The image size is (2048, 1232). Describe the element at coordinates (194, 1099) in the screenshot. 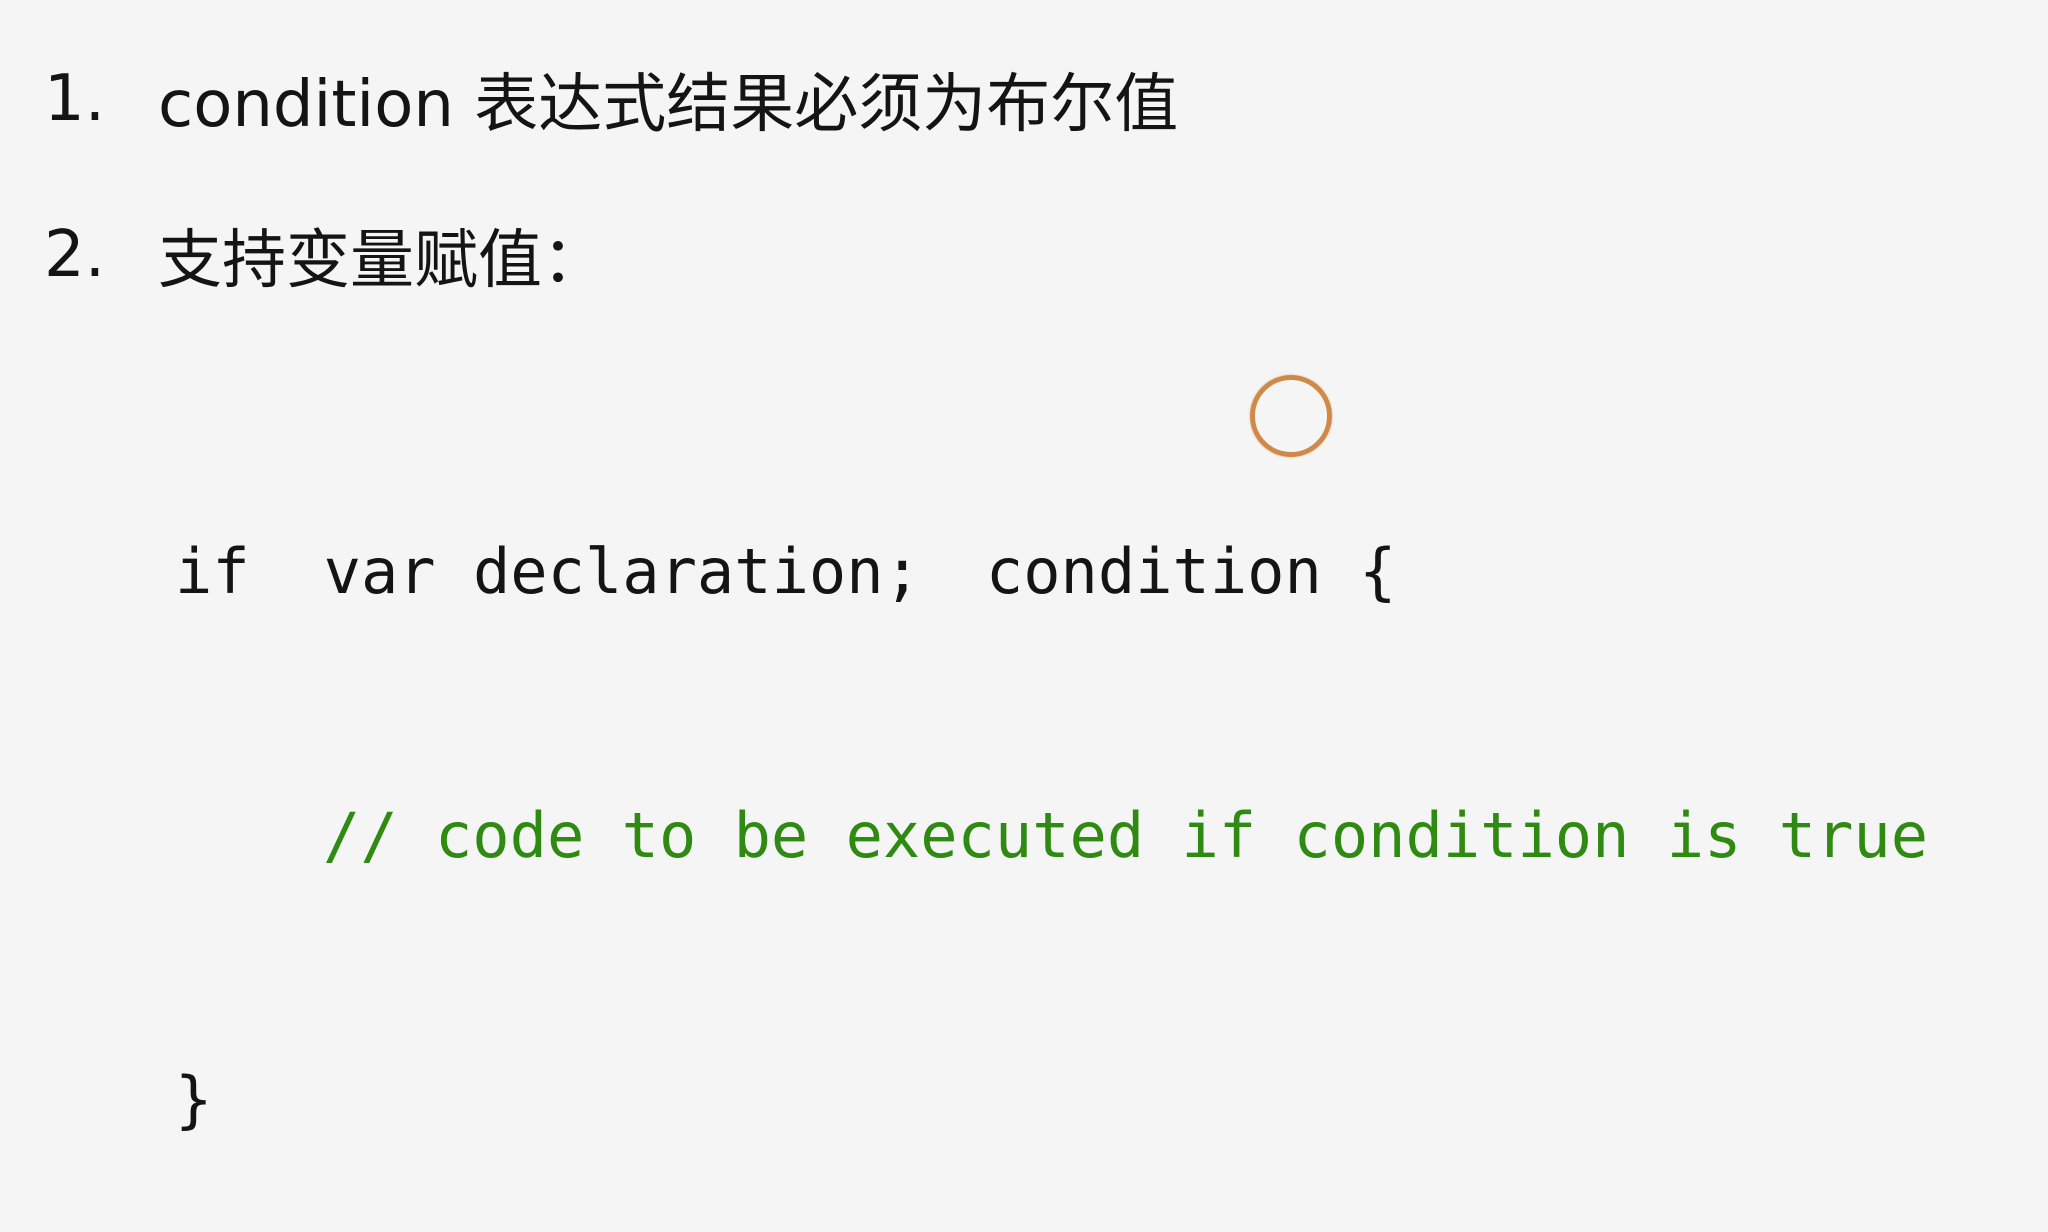

I see `code-closing-brace: }` at that location.